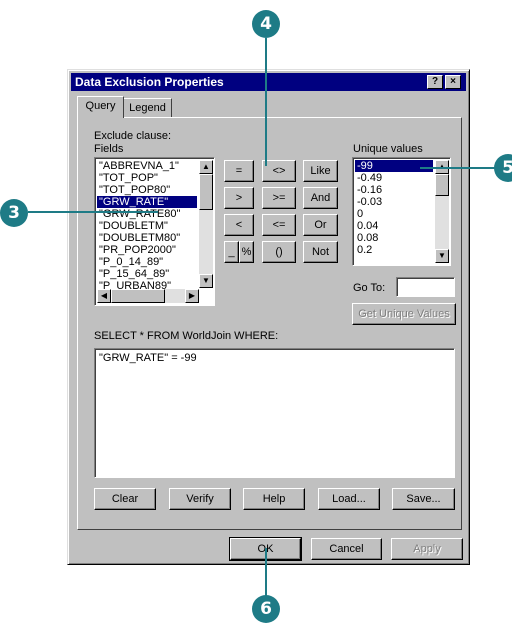 This screenshot has width=512, height=623. I want to click on field-list-item: "ABBREVNA_1", so click(147, 166).